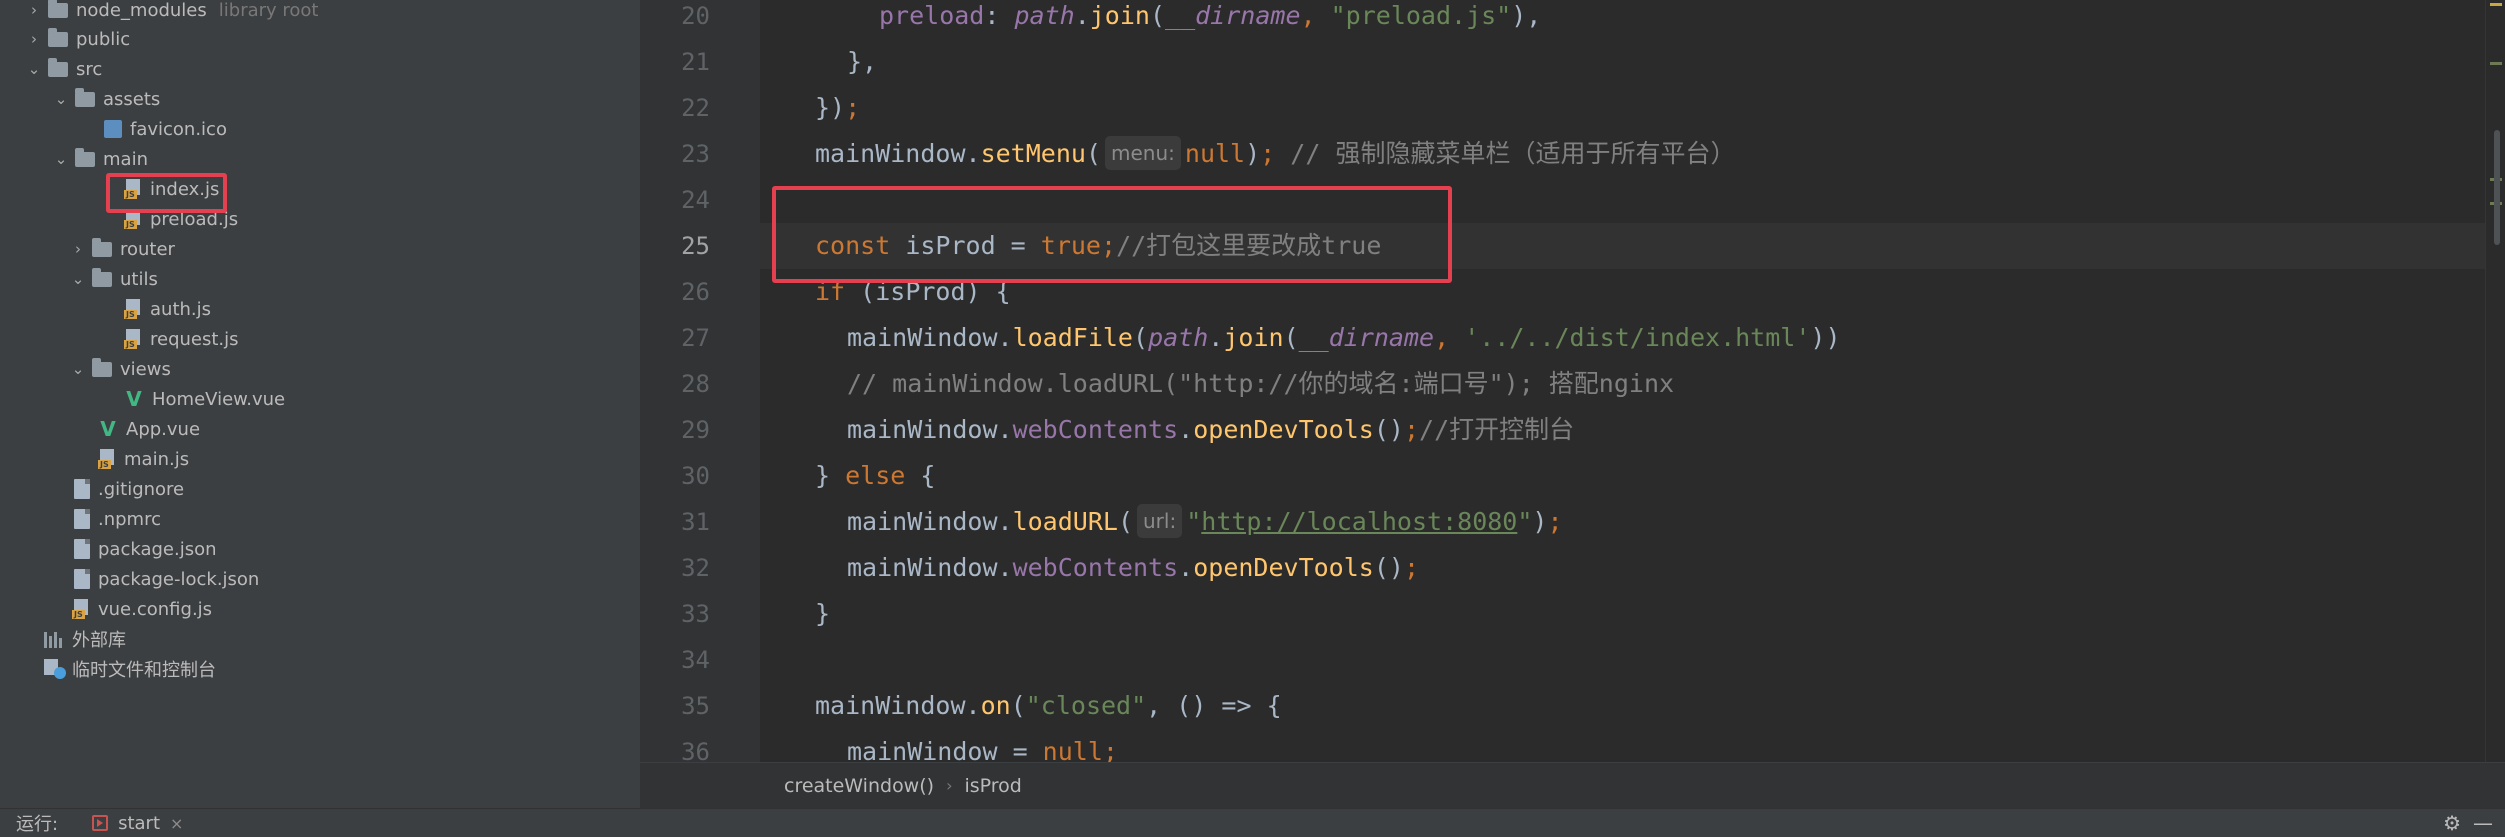 The height and width of the screenshot is (837, 2505). What do you see at coordinates (125, 159) in the screenshot?
I see `tree-item-label: main` at bounding box center [125, 159].